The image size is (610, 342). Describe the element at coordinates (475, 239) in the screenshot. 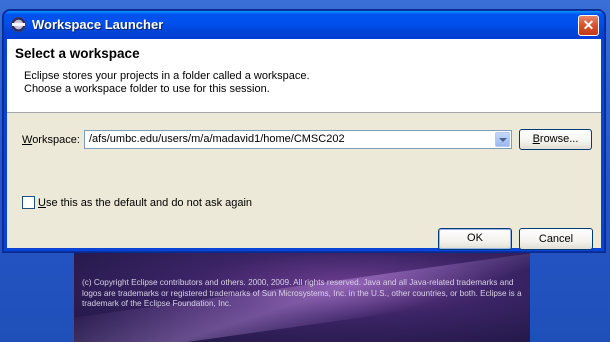

I see `ok-button: OK` at that location.